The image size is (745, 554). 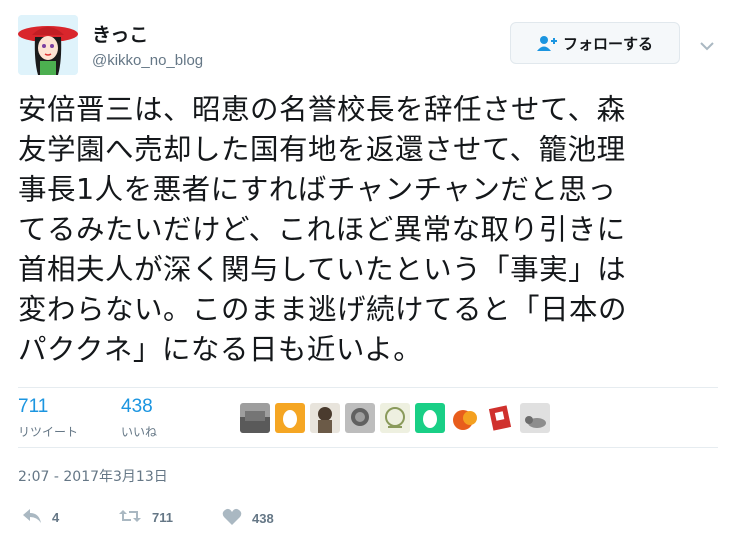 What do you see at coordinates (232, 518) in the screenshot?
I see `heart-icon` at bounding box center [232, 518].